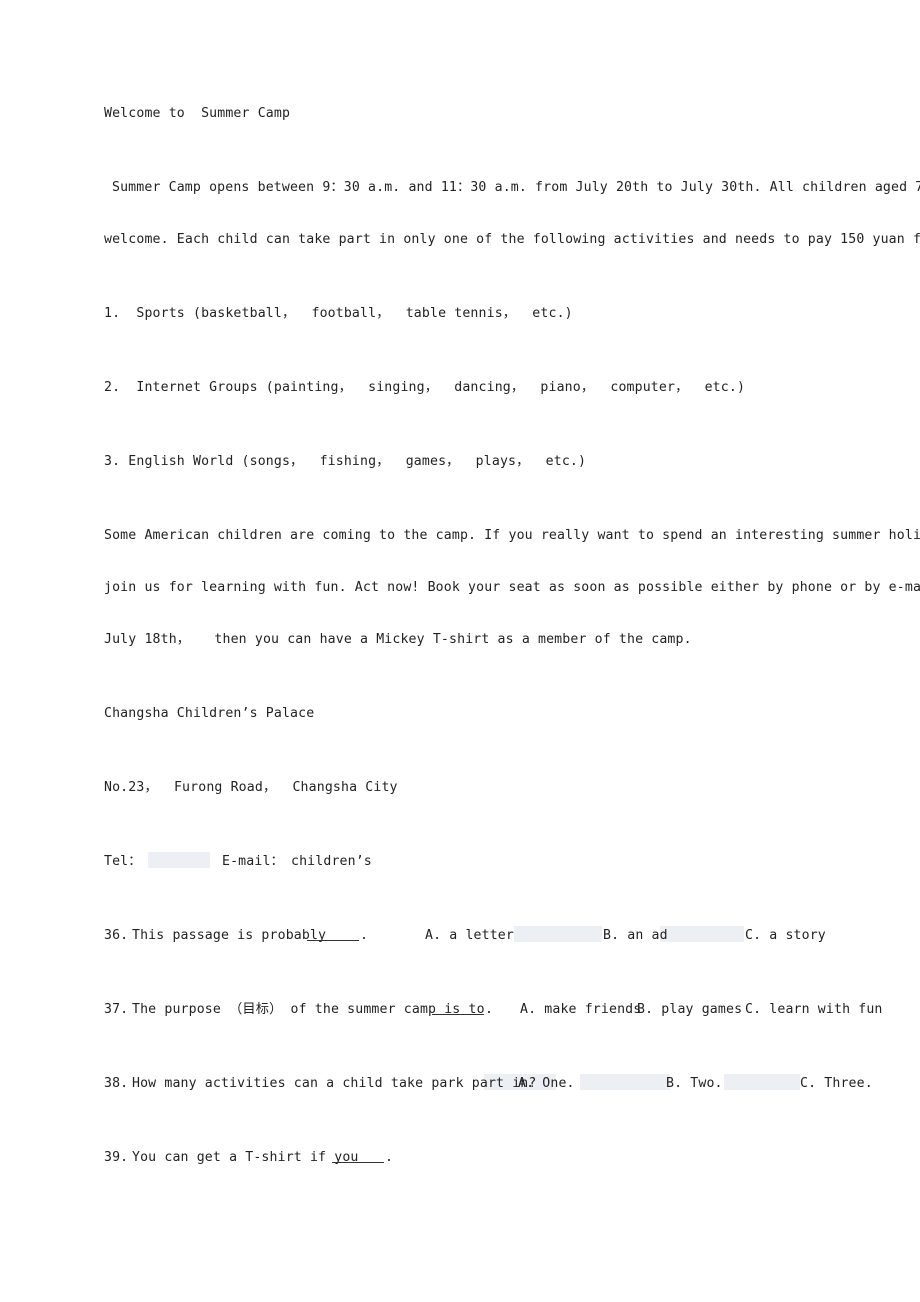 This screenshot has width=920, height=1302. Describe the element at coordinates (694, 1084) in the screenshot. I see `question-38-option-b: B. Two.` at that location.